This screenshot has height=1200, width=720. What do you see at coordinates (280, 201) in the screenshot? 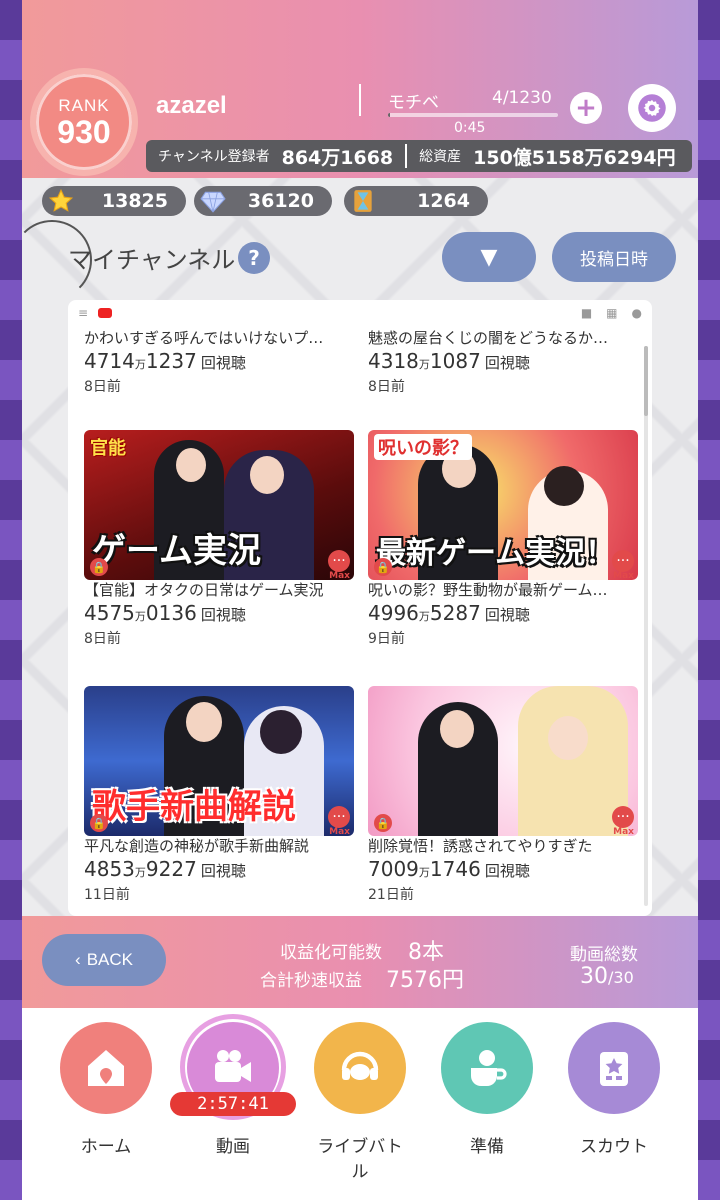
I see `diamond-currency-value: 36120` at bounding box center [280, 201].